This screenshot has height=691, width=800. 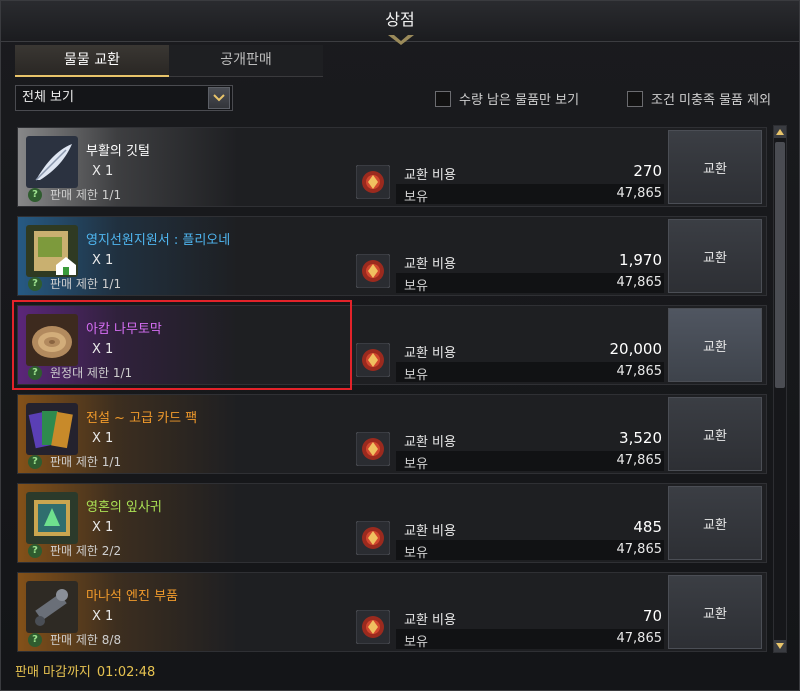 I want to click on purchase-limit-text: 원정대 제한 1/1, so click(x=91, y=373).